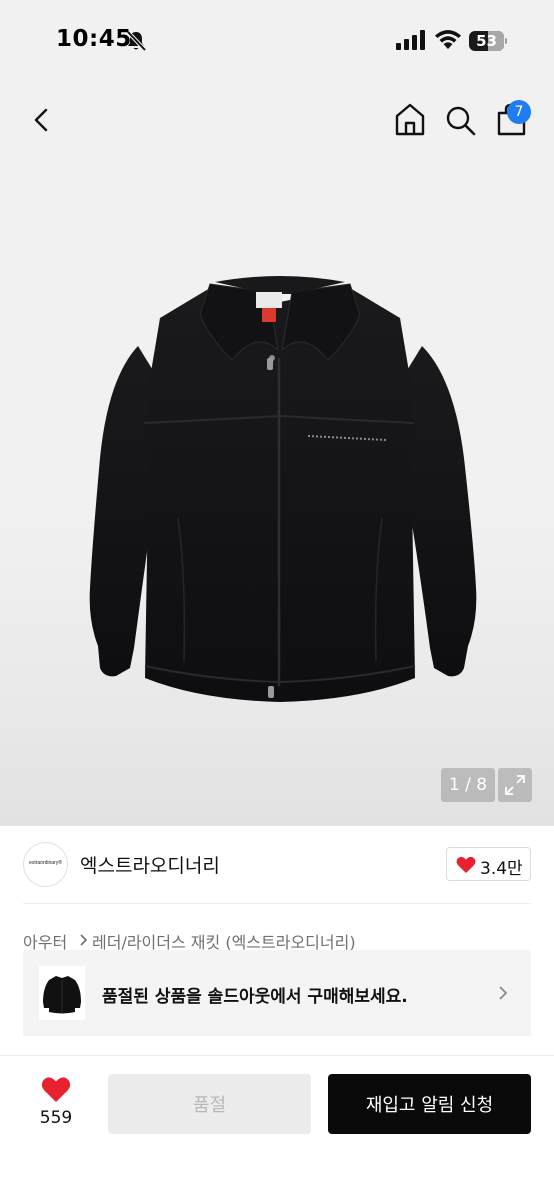 The height and width of the screenshot is (1200, 554). What do you see at coordinates (468, 785) in the screenshot?
I see `image-counter: 1 / 8` at bounding box center [468, 785].